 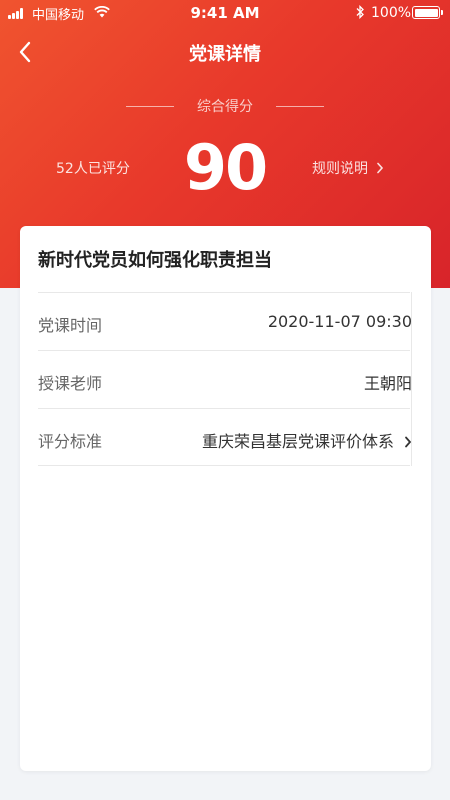 What do you see at coordinates (380, 168) in the screenshot?
I see `chevron-right-icon` at bounding box center [380, 168].